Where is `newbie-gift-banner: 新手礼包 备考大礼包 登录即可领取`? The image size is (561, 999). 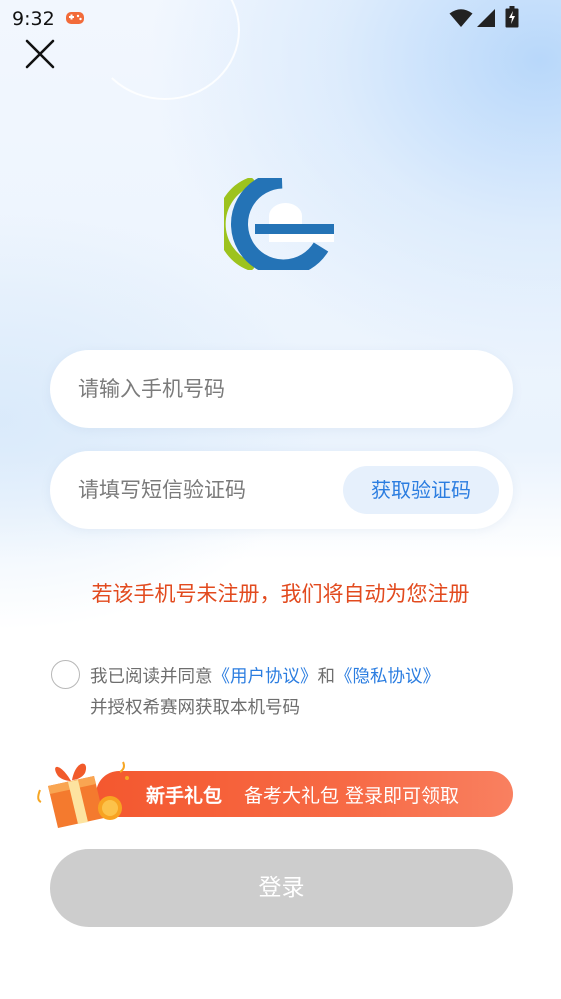 newbie-gift-banner: 新手礼包 备考大礼包 登录即可领取 is located at coordinates (304, 794).